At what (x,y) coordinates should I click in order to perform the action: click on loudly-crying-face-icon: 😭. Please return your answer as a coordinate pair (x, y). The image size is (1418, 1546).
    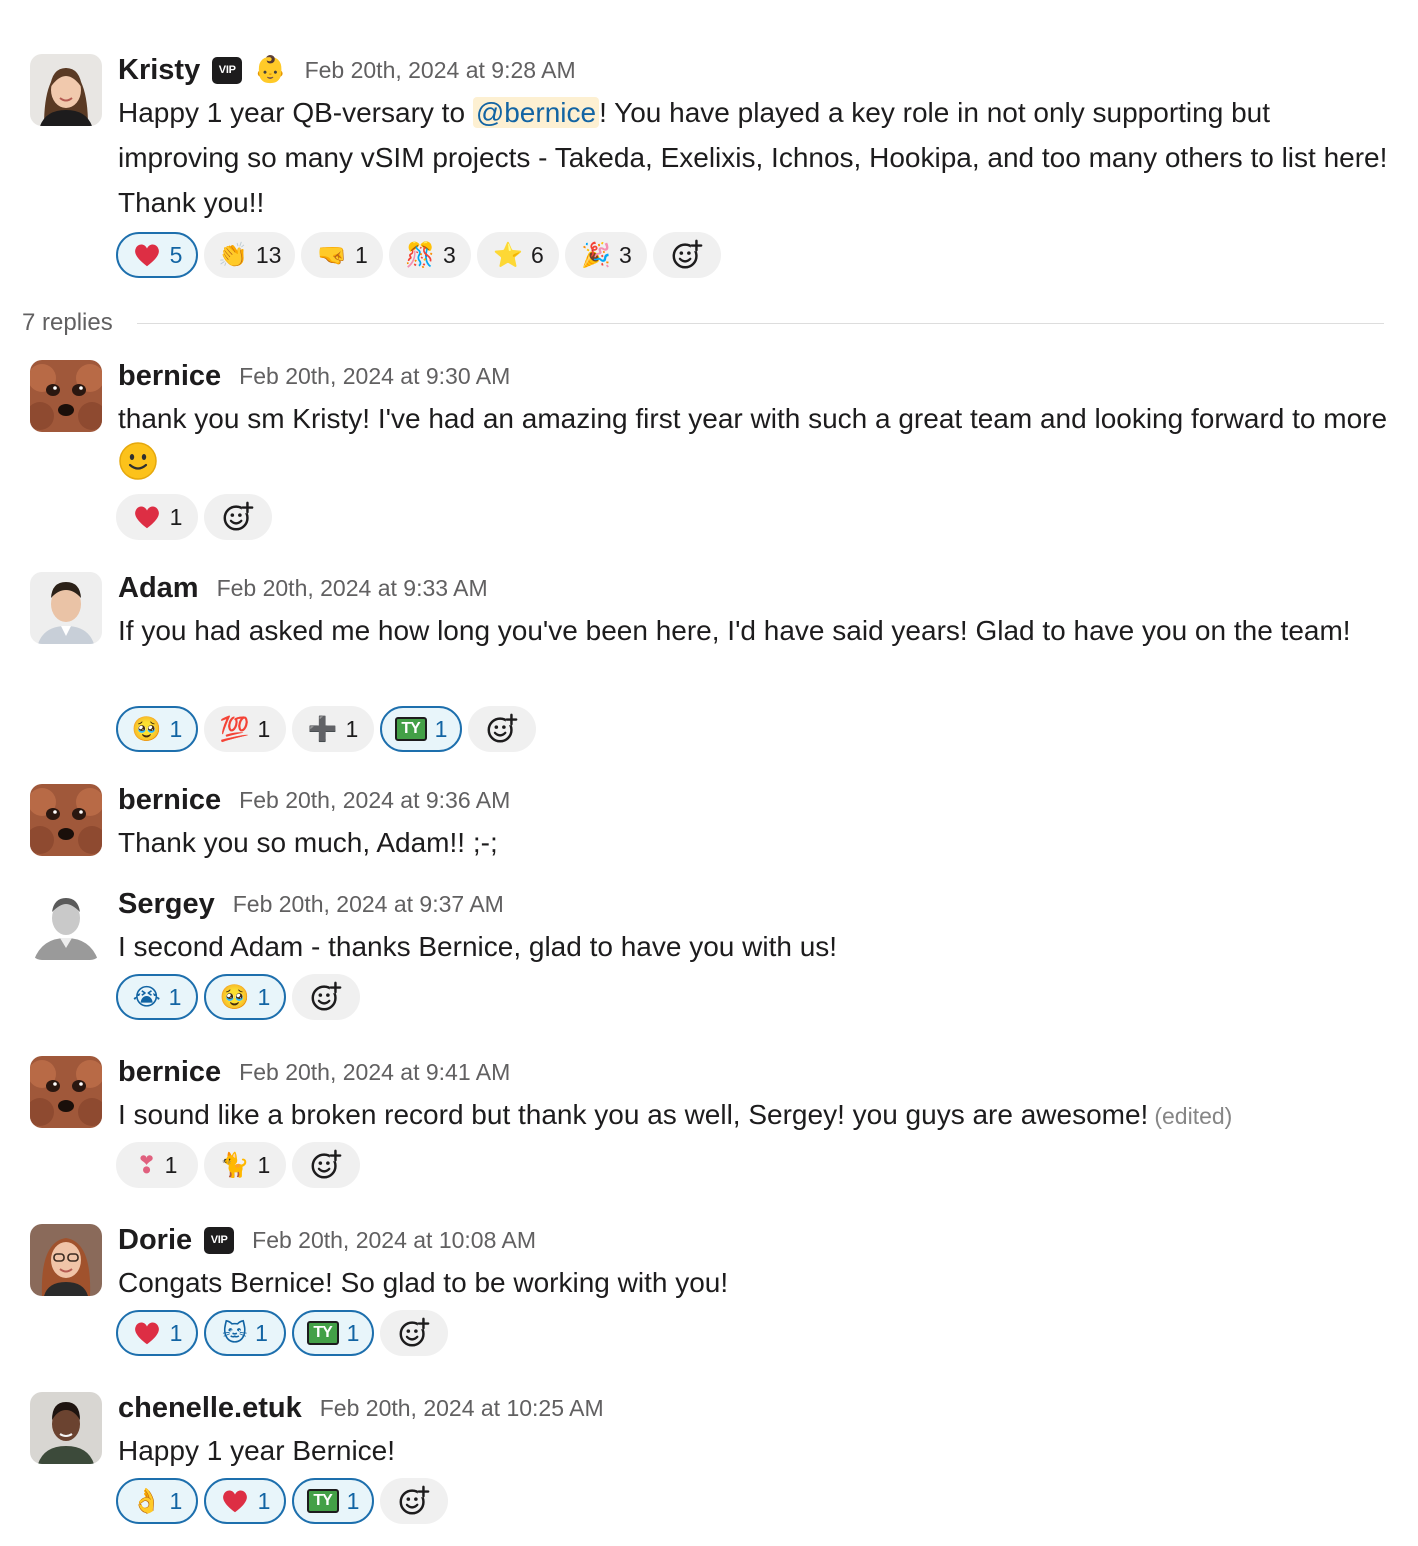
    Looking at the image, I should click on (146, 997).